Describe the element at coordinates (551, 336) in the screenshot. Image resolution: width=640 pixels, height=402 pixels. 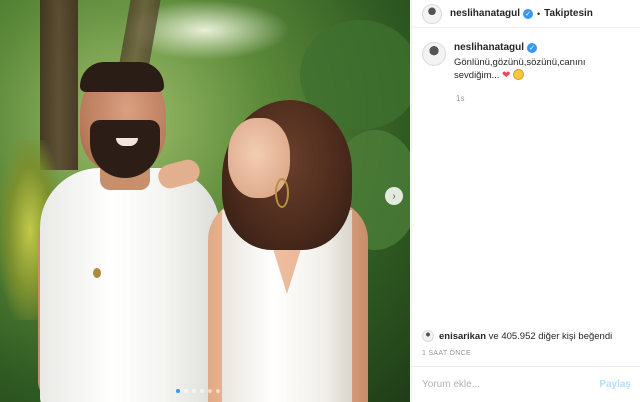
I see `likes-count: ve 405.952 diğer kişi beğendi` at that location.